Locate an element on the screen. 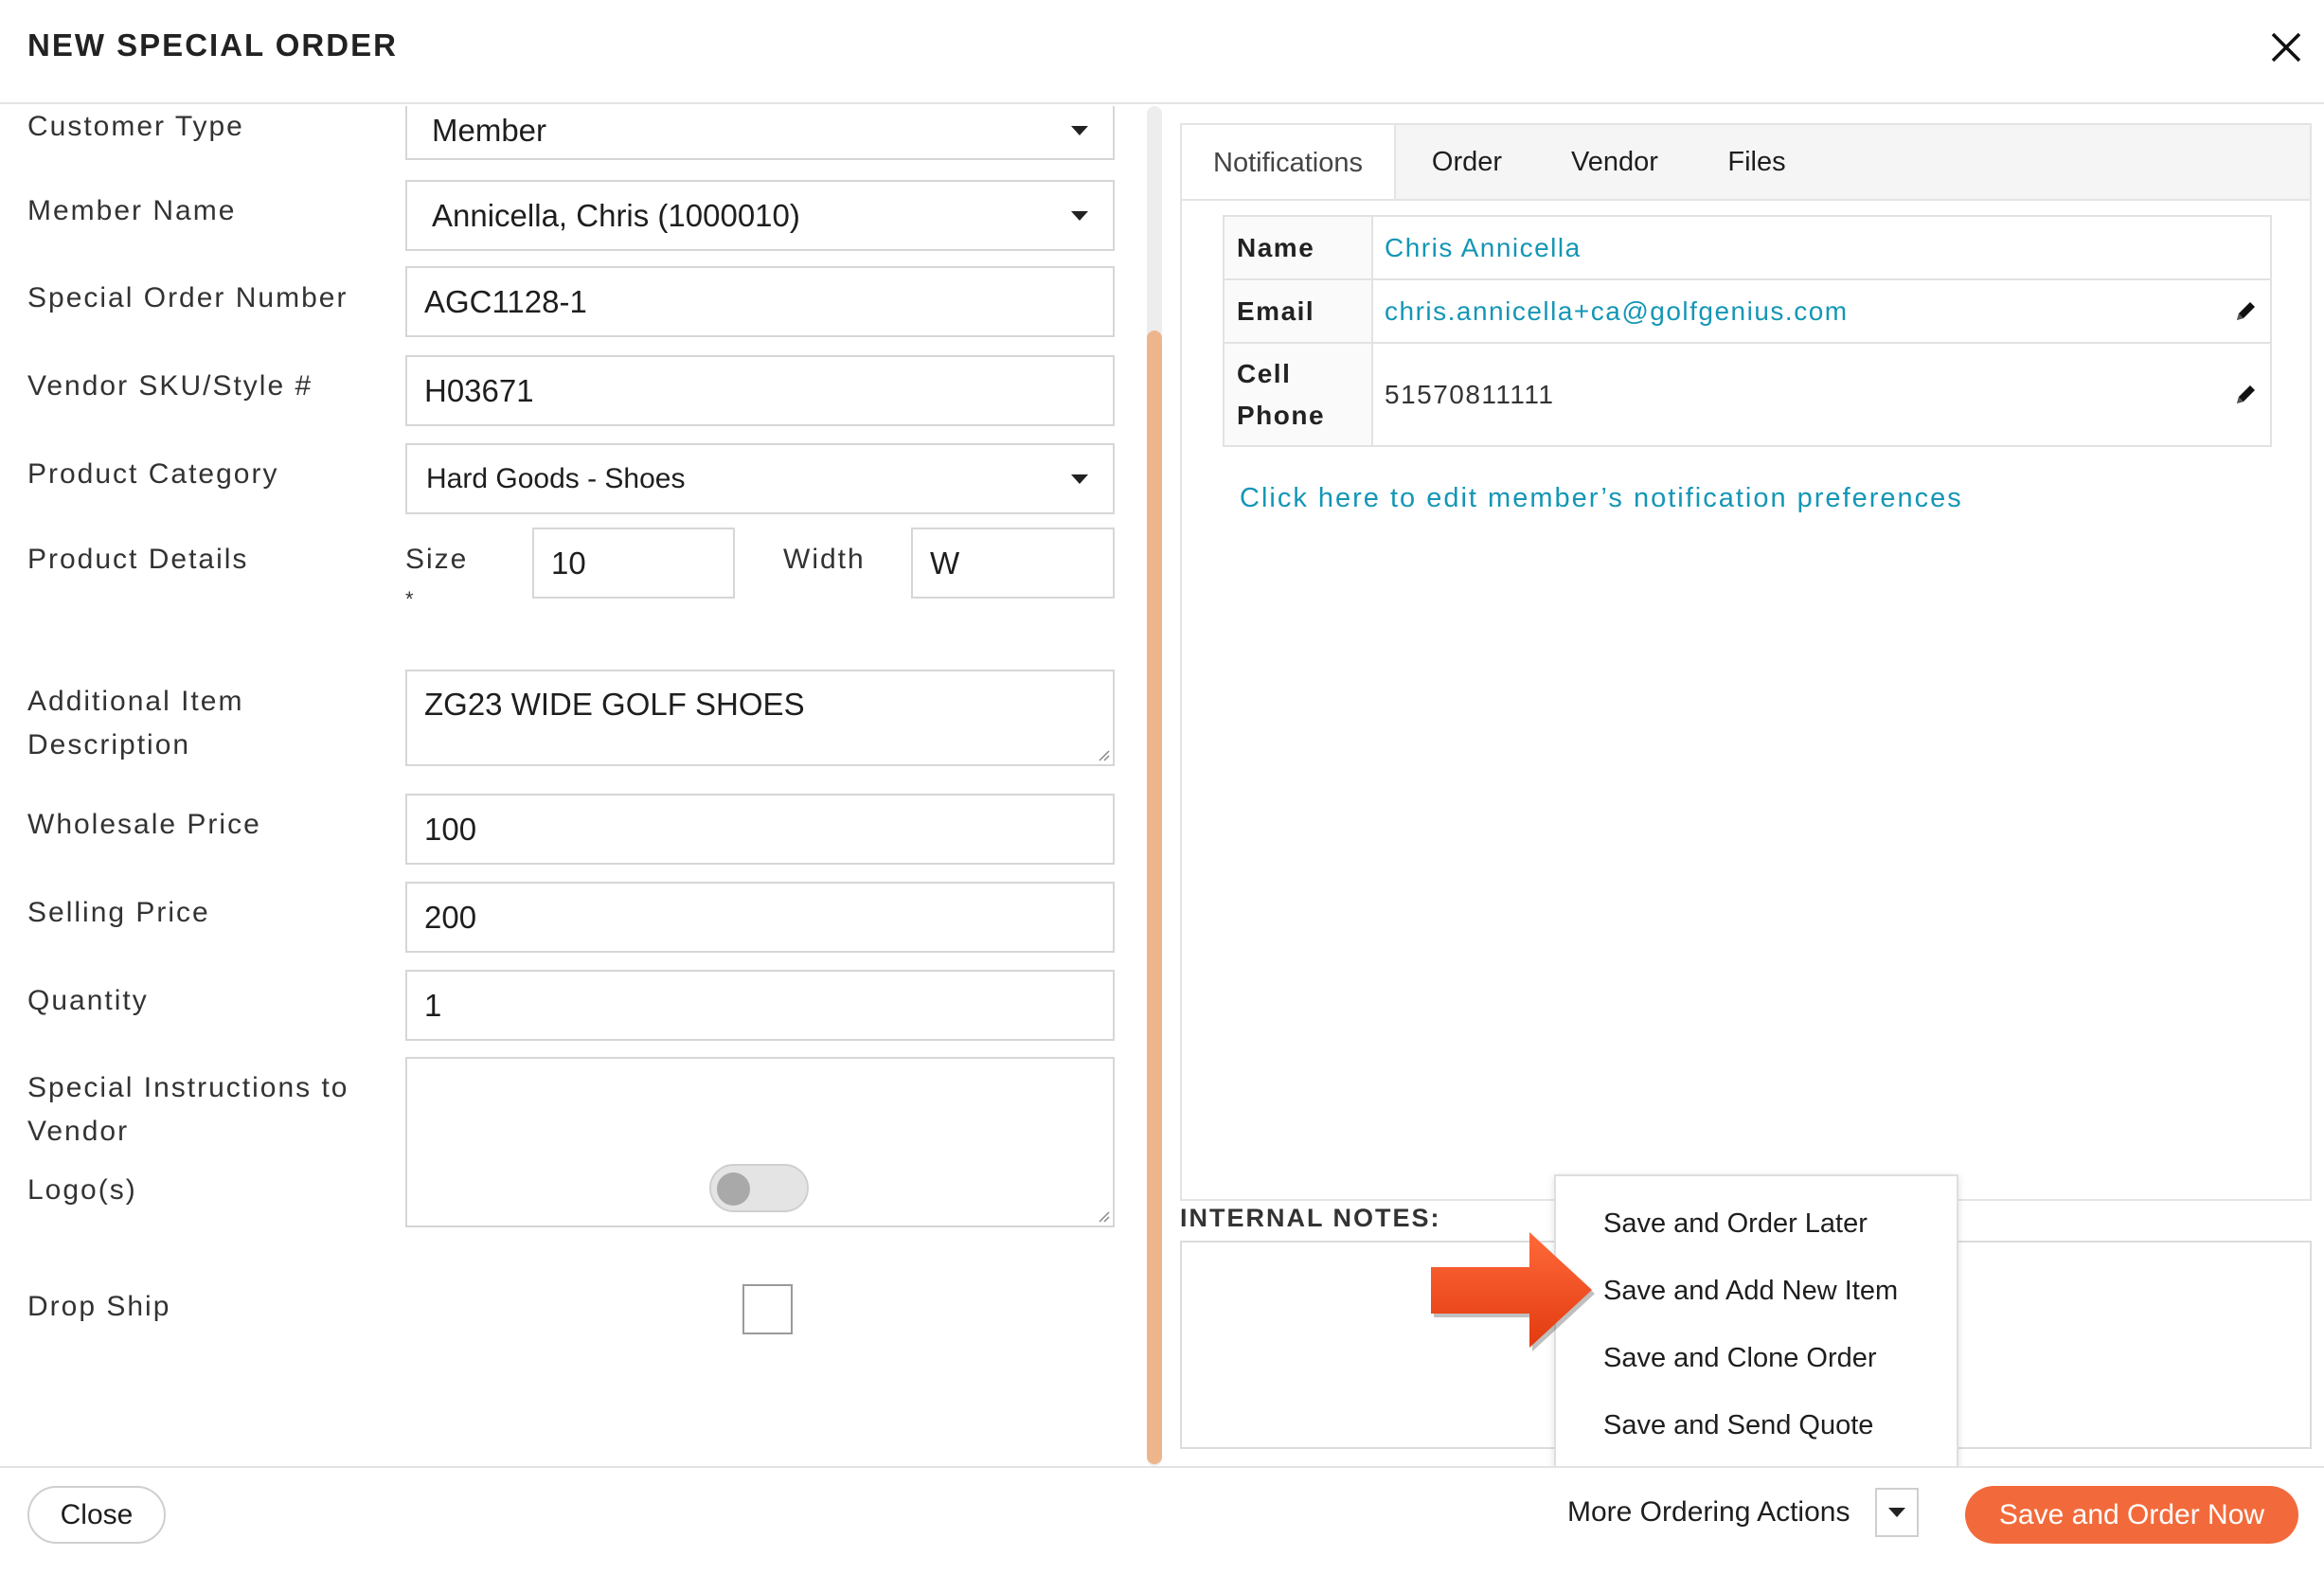 The height and width of the screenshot is (1574, 2324). customer-type-label: Customer Type is located at coordinates (136, 126).